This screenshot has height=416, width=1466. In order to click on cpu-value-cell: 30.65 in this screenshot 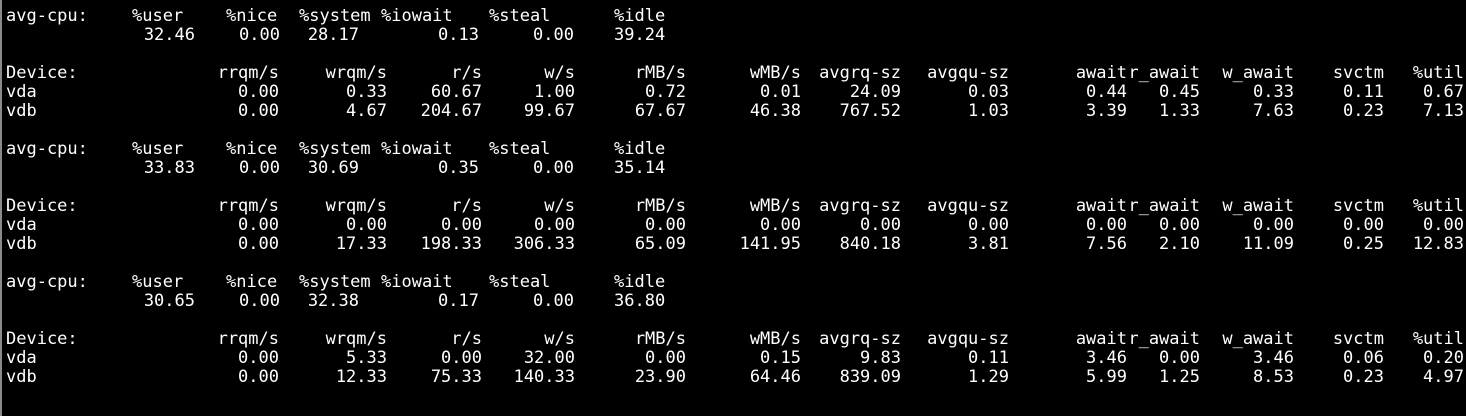, I will do `click(169, 301)`.